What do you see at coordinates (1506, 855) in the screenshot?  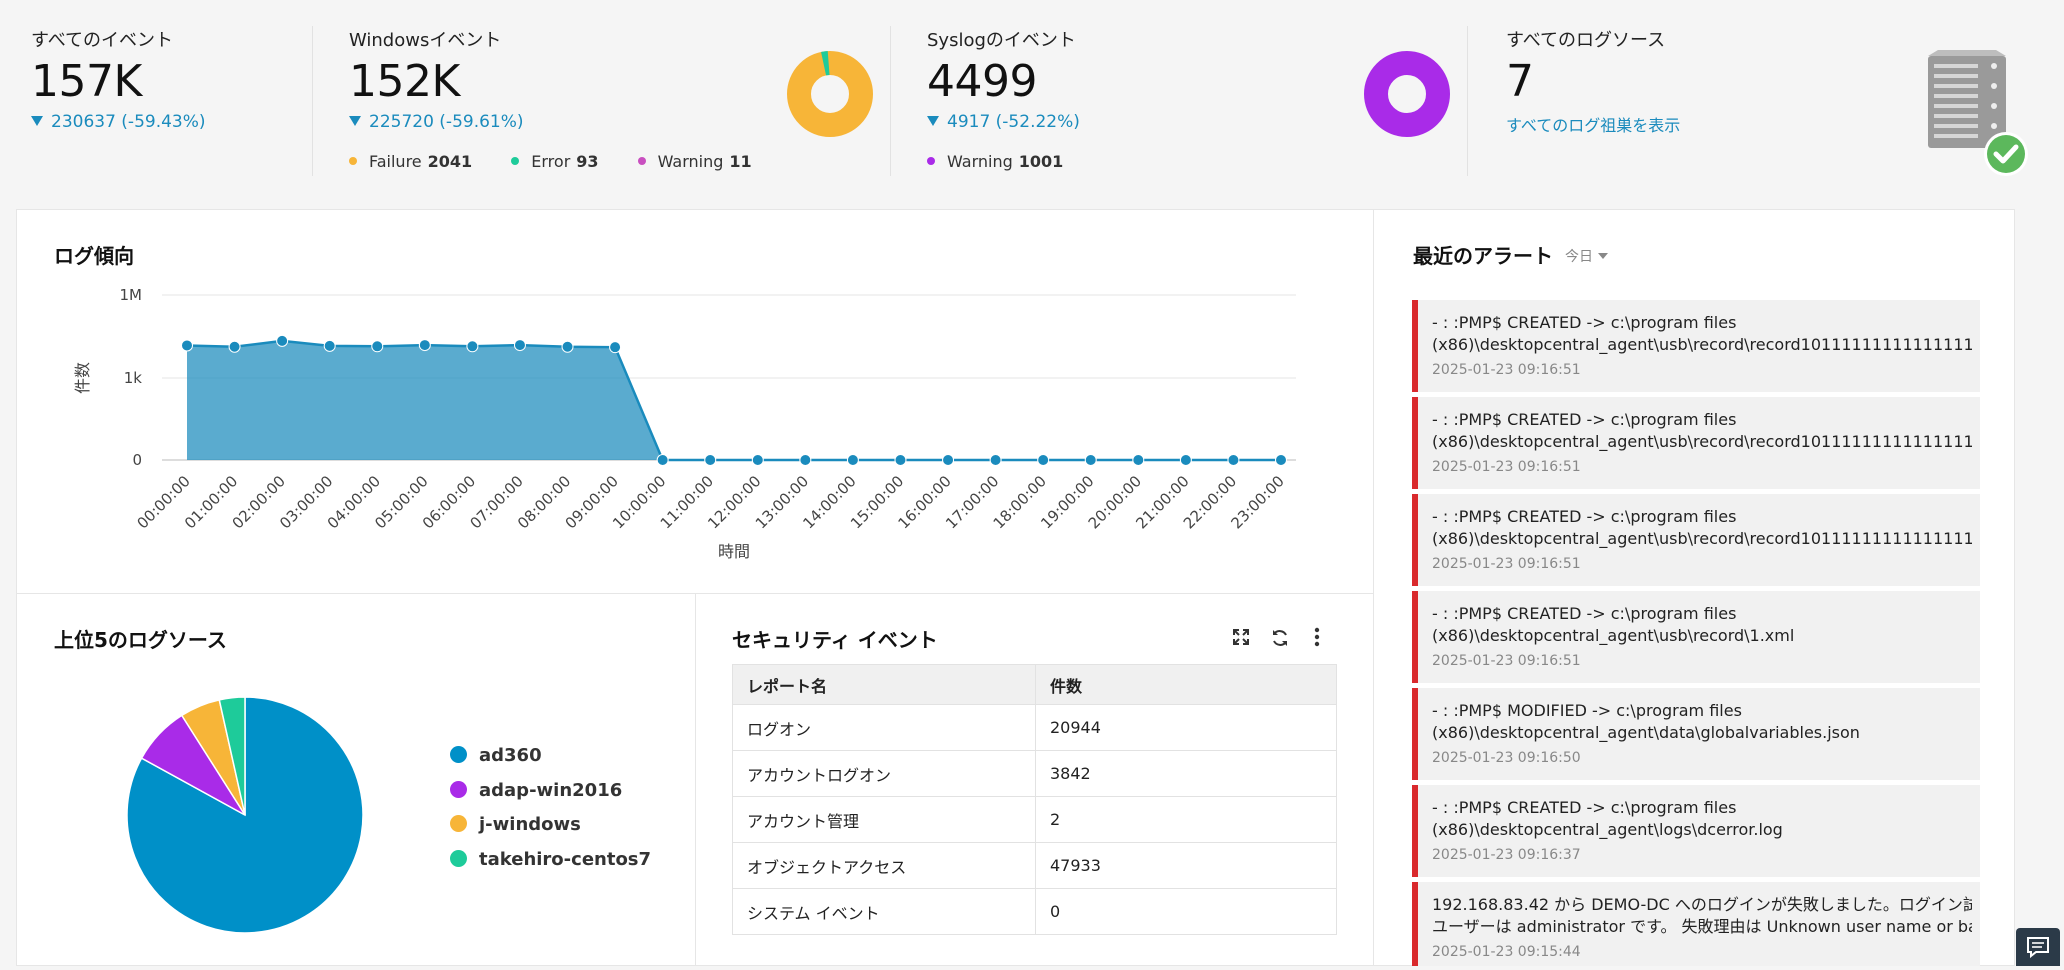 I see `alert-timestamp: 2025-01-23 09:16:37` at bounding box center [1506, 855].